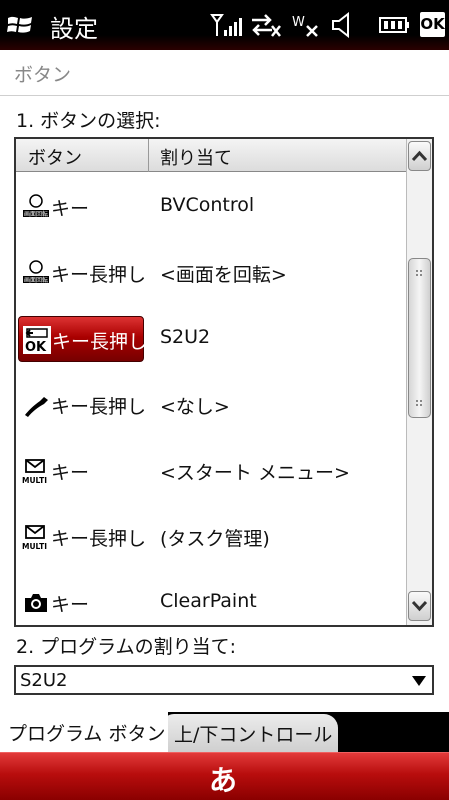 The height and width of the screenshot is (800, 449). What do you see at coordinates (212, 339) in the screenshot?
I see `list-row-selected: OK キー長押し S2U2` at bounding box center [212, 339].